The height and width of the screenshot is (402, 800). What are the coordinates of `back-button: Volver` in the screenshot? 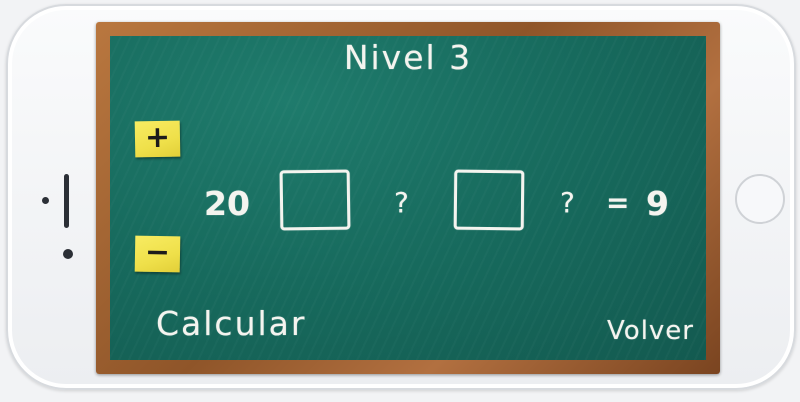 It's located at (650, 331).